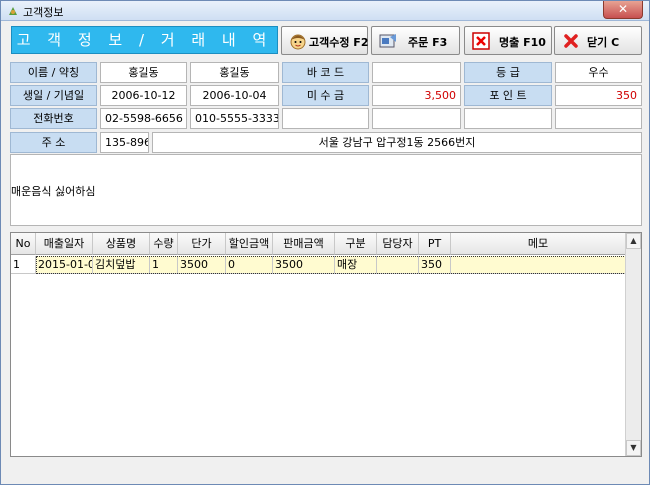  I want to click on delete-x-icon, so click(481, 41).